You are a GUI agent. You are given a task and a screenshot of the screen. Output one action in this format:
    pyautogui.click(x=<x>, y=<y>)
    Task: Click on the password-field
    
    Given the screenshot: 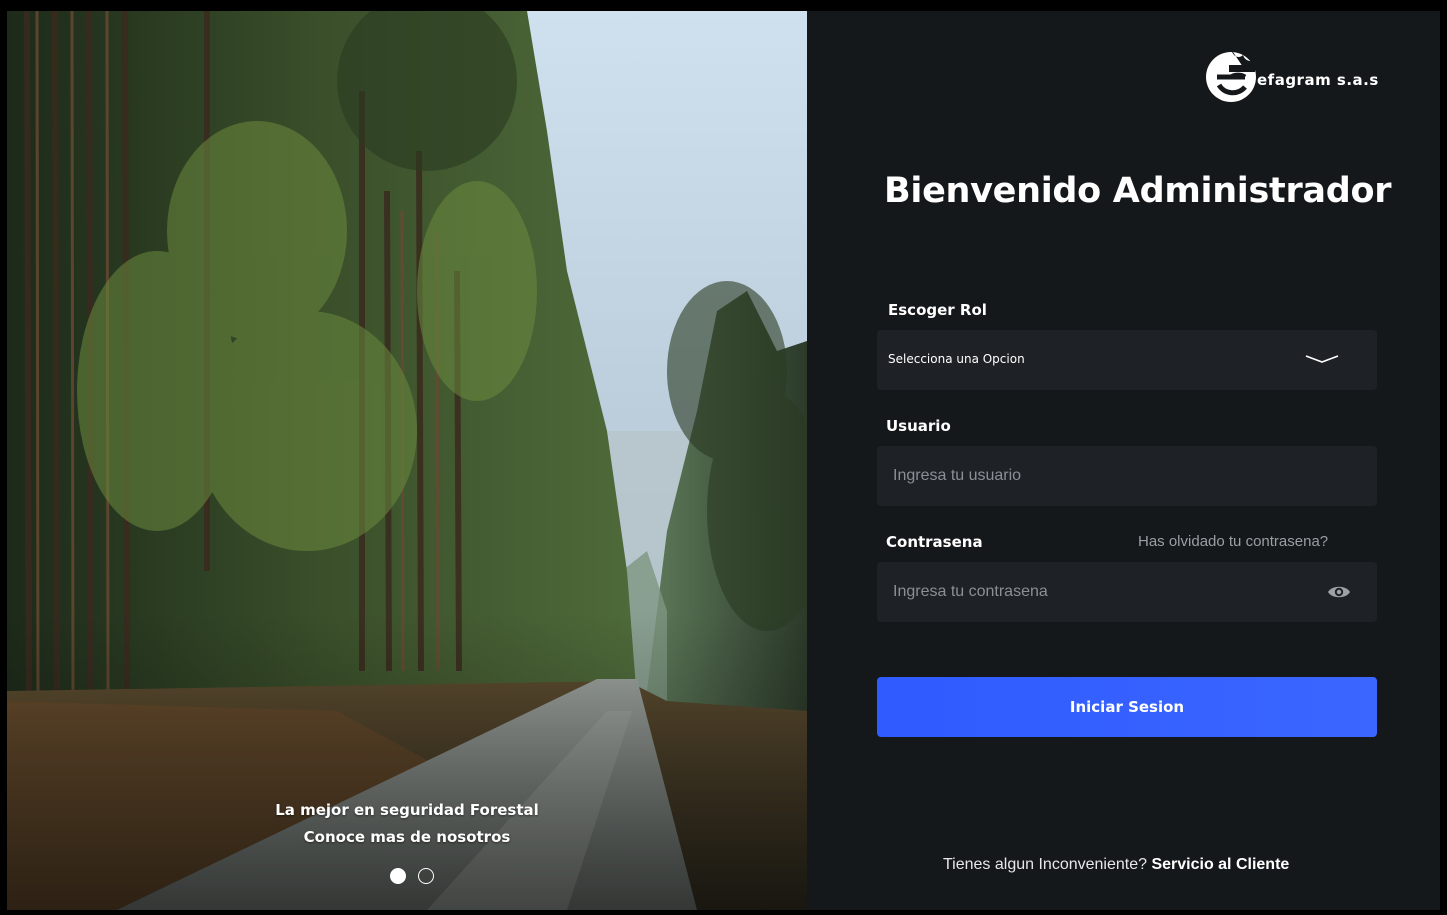 What is the action you would take?
    pyautogui.click(x=1127, y=592)
    